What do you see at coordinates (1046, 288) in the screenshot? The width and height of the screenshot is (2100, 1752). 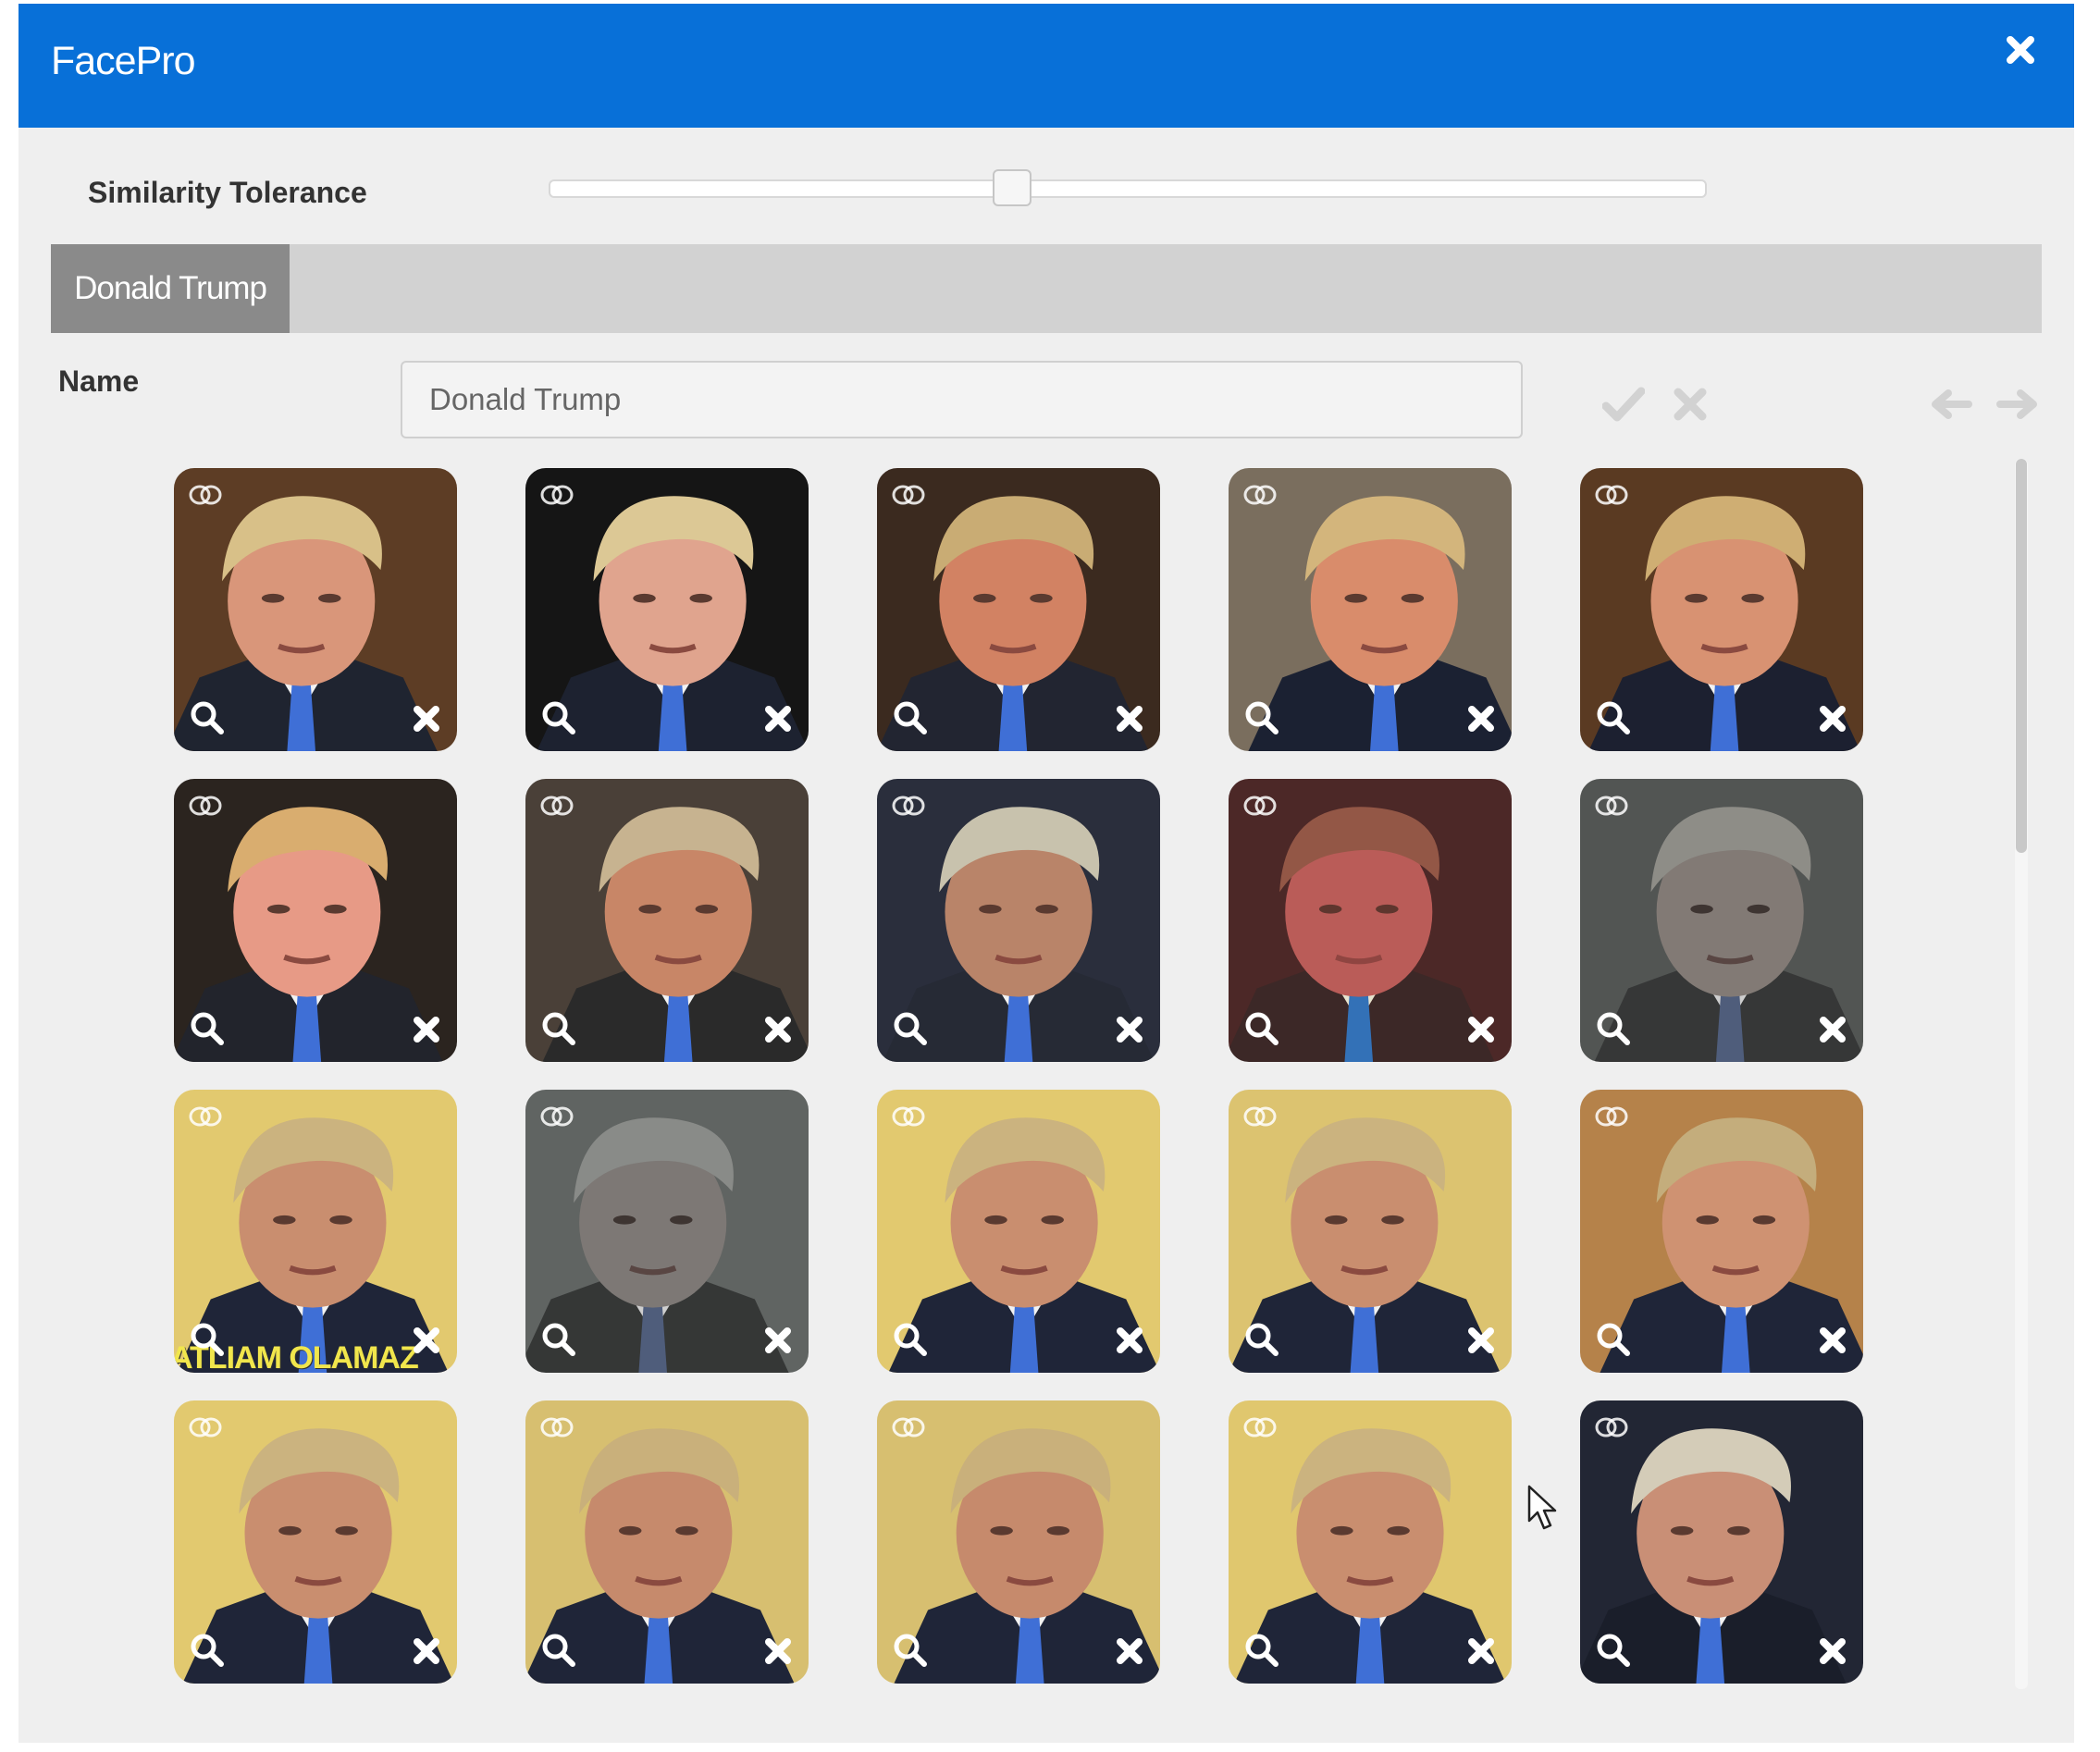 I see `tab-bar: Donald Trump` at bounding box center [1046, 288].